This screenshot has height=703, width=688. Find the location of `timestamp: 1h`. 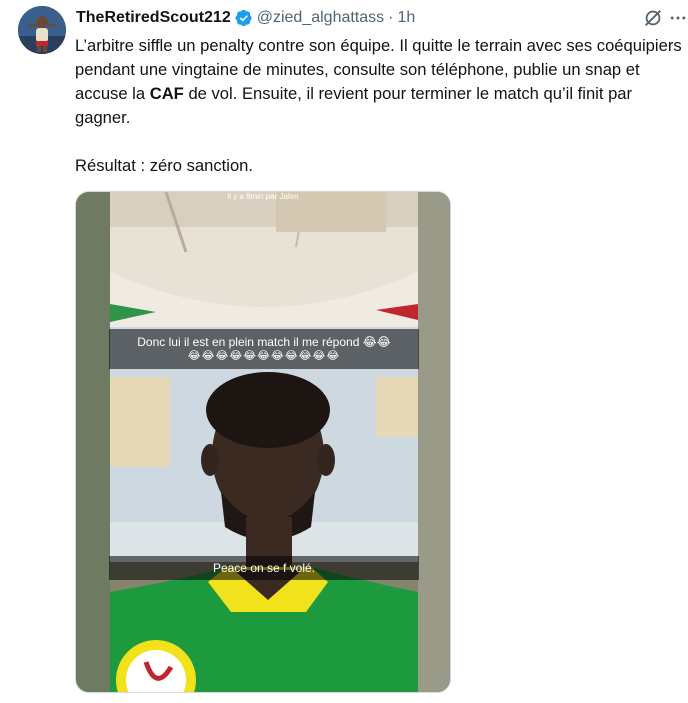

timestamp: 1h is located at coordinates (406, 18).